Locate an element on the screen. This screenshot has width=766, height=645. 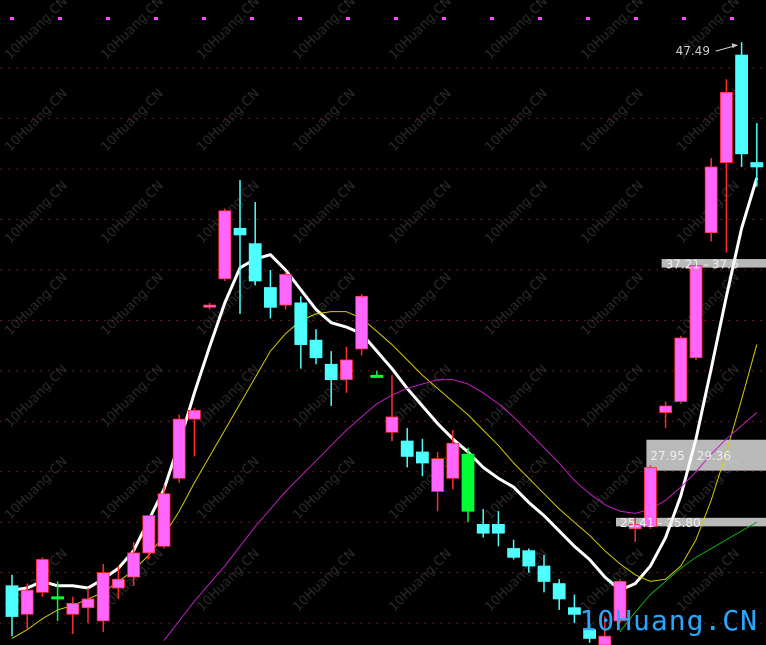
max-price-arrowhead is located at coordinates (734, 46).